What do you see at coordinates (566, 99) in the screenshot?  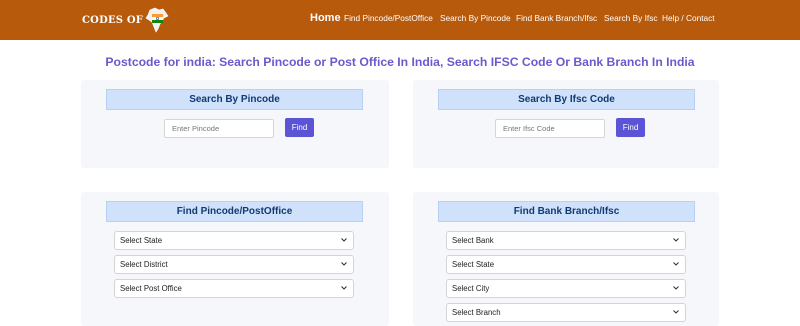 I see `search-ifsc-heading: Search By Ifsc Code` at bounding box center [566, 99].